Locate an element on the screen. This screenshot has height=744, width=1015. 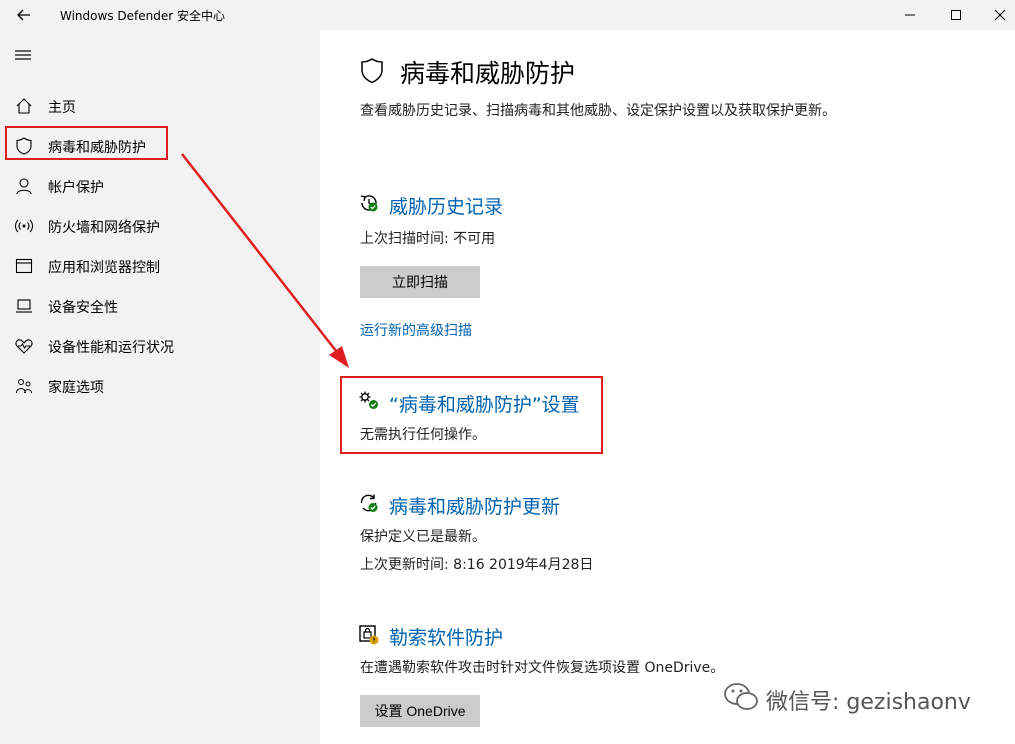
hamburger-menu-button is located at coordinates (23, 55).